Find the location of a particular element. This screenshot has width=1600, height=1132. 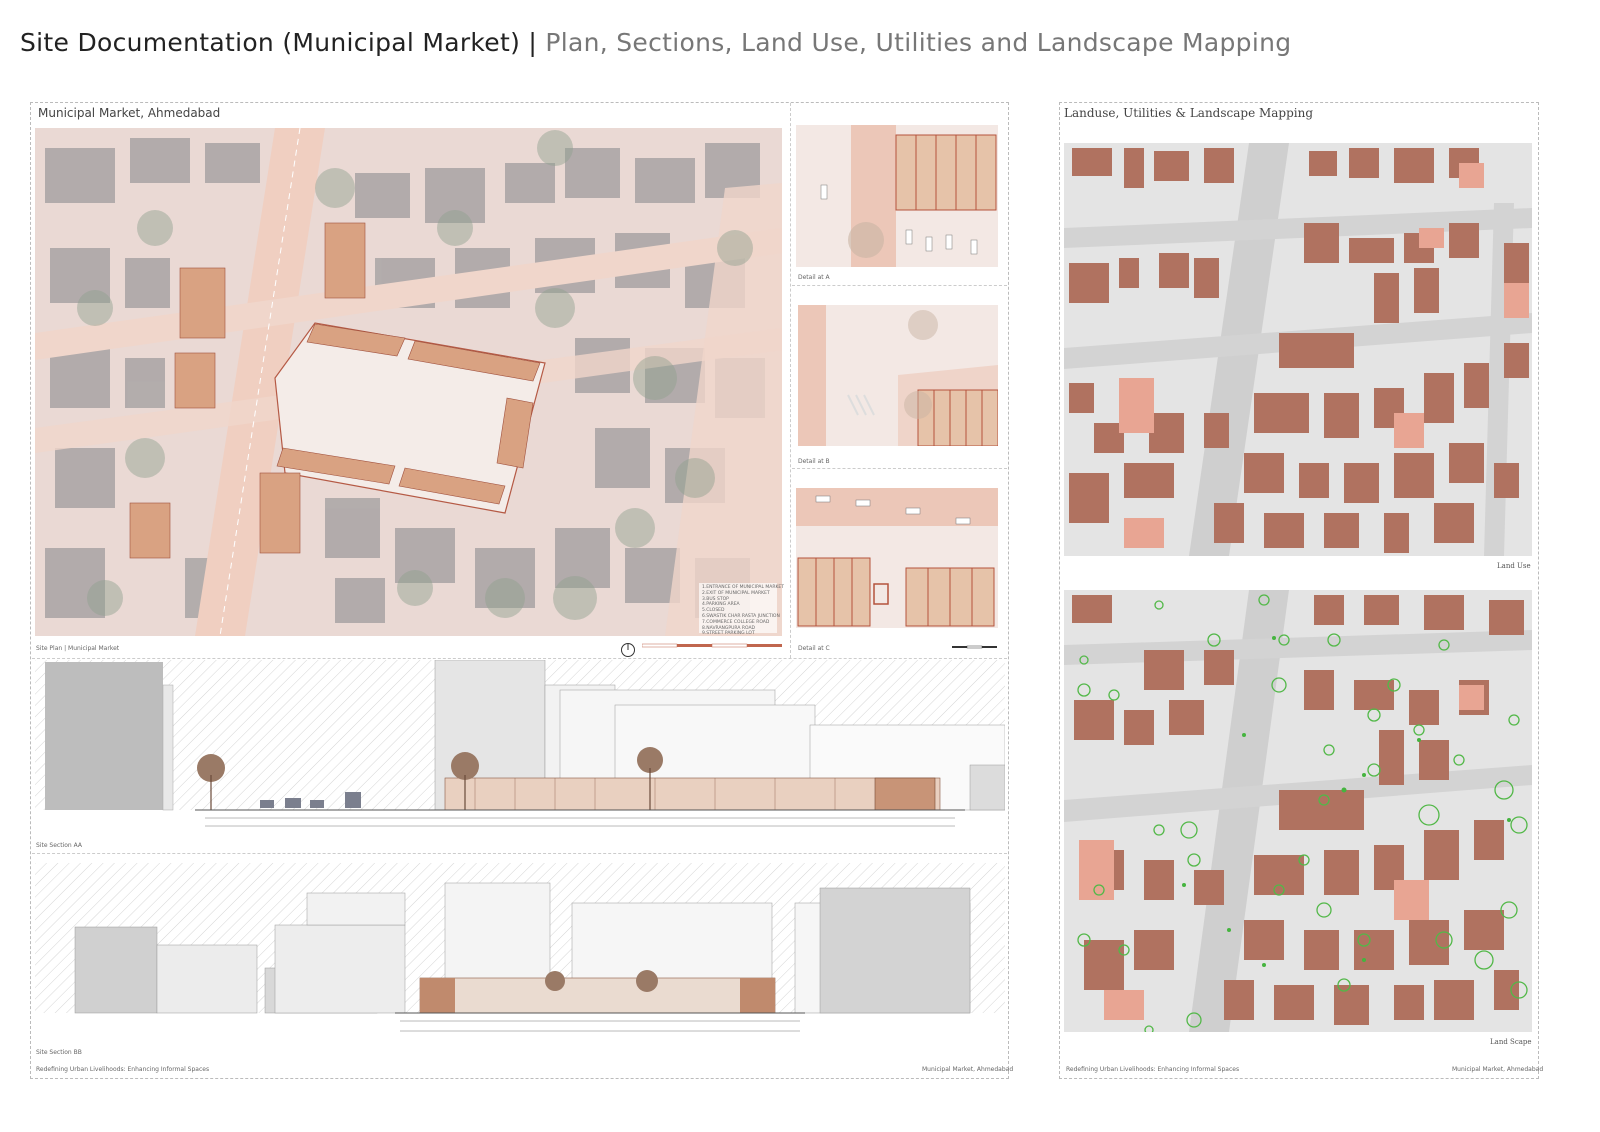

landscape-map is located at coordinates (1298, 811).